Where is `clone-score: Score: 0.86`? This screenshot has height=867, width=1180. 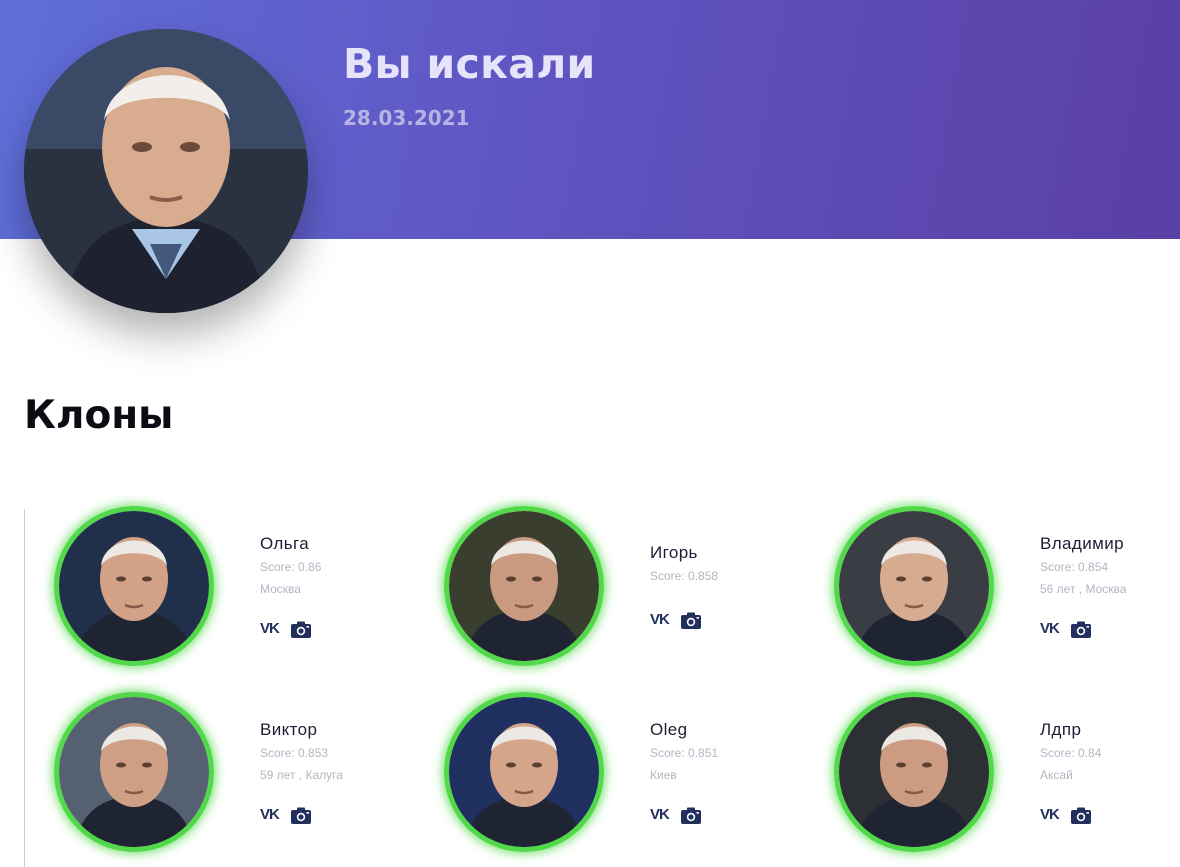 clone-score: Score: 0.86 is located at coordinates (291, 567).